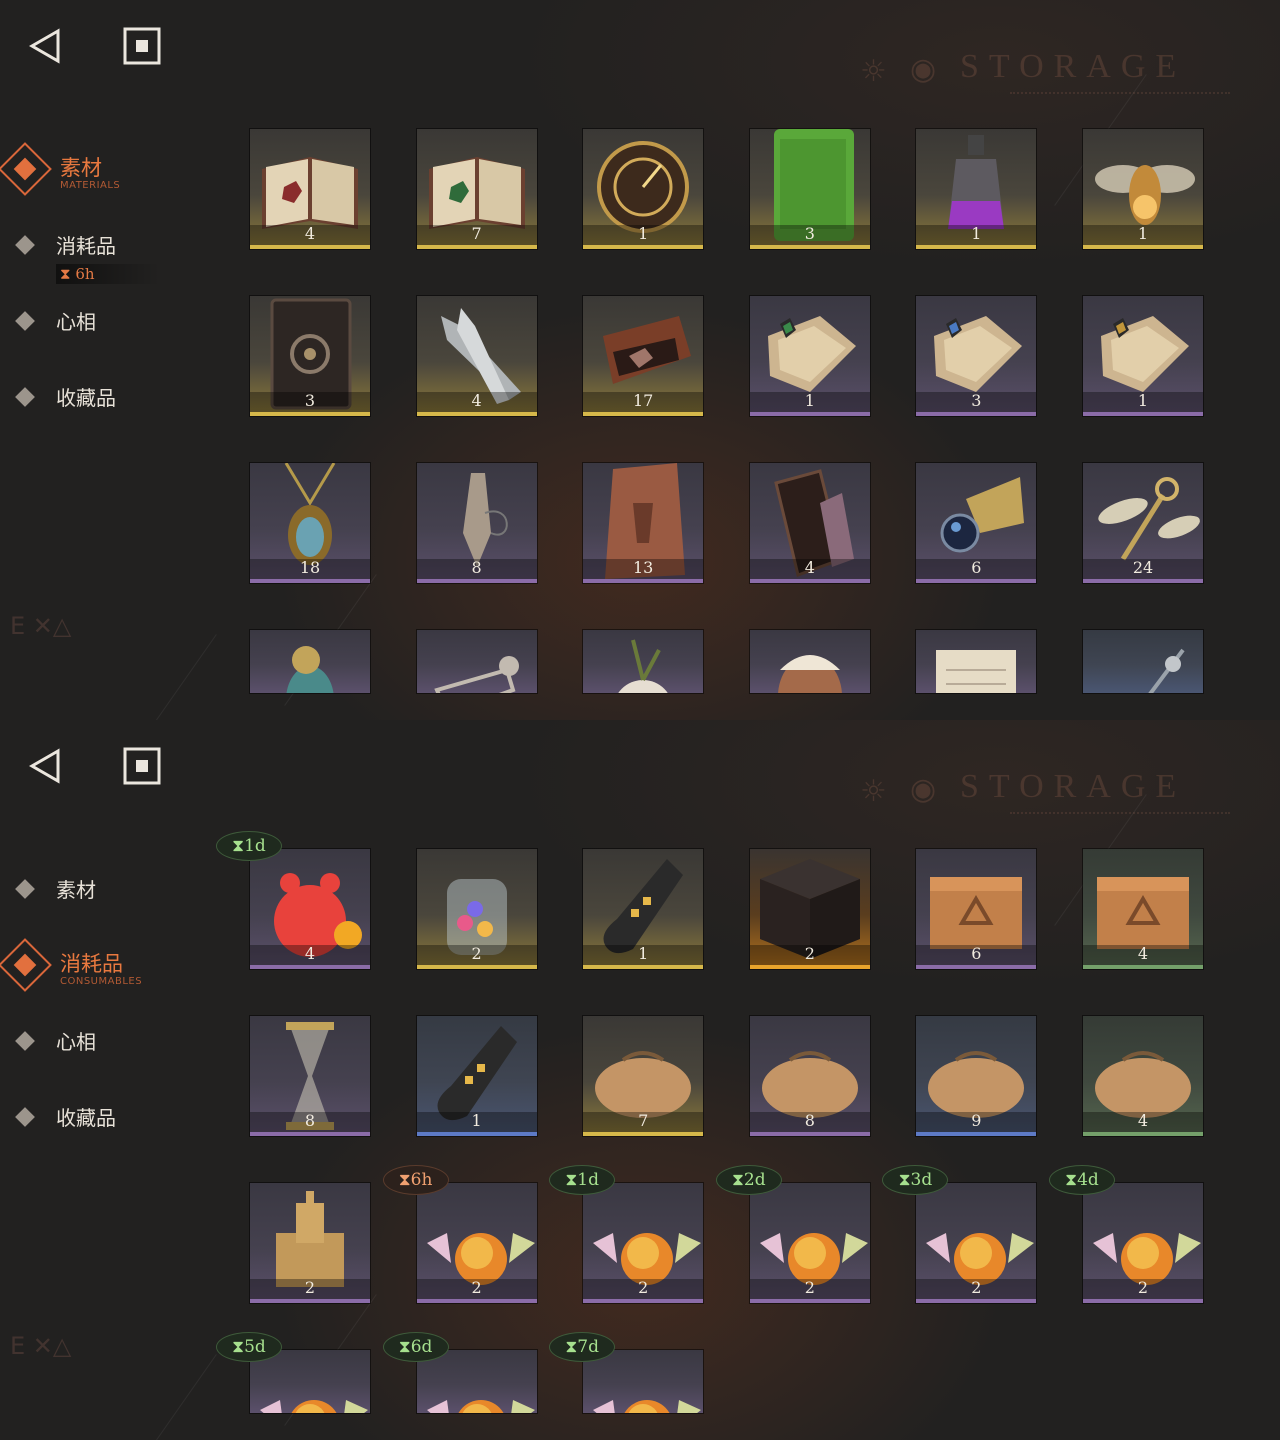 Image resolution: width=1280 pixels, height=1440 pixels. What do you see at coordinates (1120, 815) in the screenshot?
I see `title-ornament` at bounding box center [1120, 815].